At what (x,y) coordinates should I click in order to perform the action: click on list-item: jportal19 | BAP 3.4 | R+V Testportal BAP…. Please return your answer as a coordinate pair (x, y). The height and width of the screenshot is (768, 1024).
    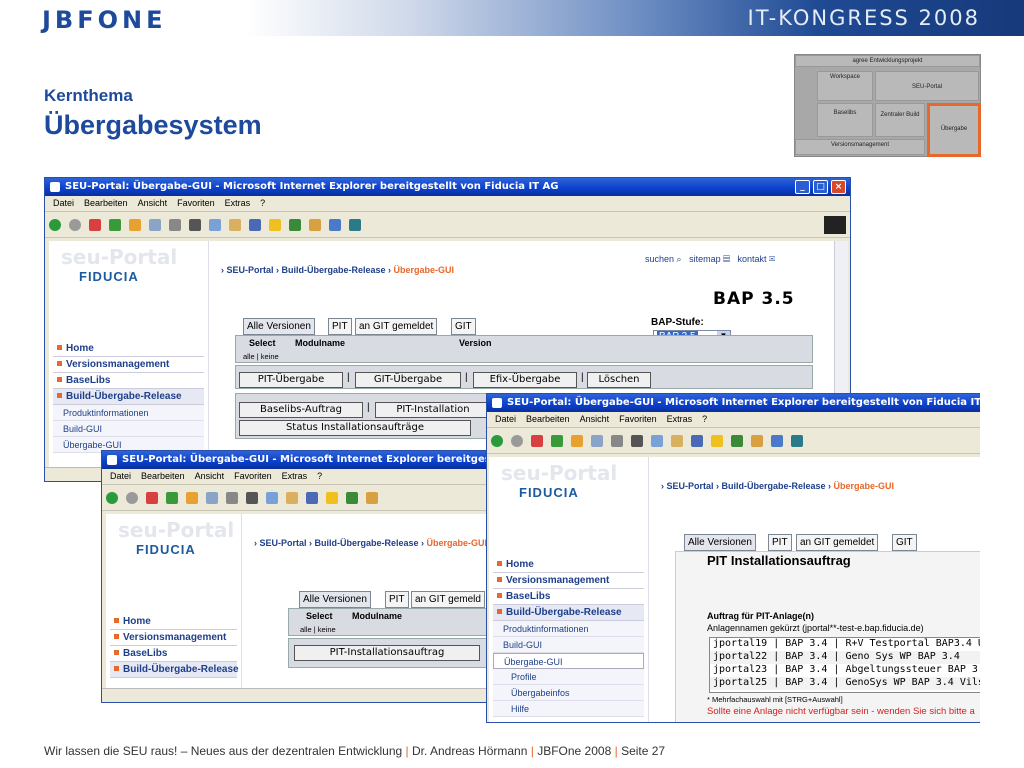
    Looking at the image, I should click on (845, 644).